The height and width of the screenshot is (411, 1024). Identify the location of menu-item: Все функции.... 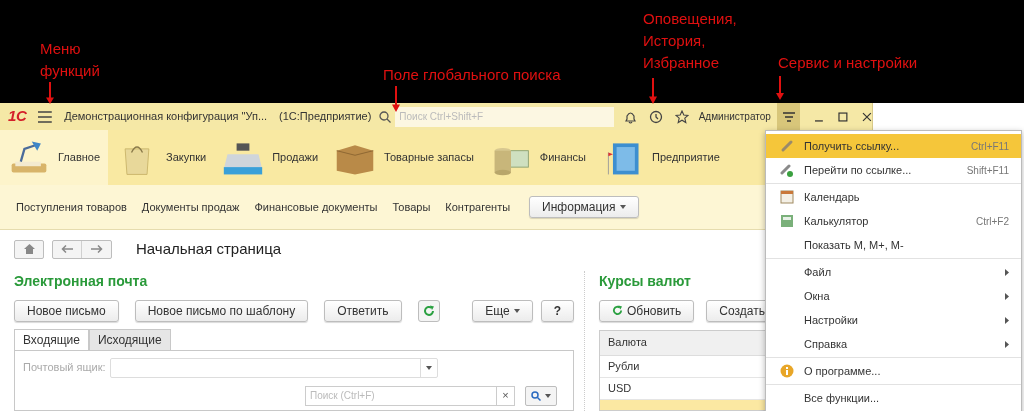
(893, 398).